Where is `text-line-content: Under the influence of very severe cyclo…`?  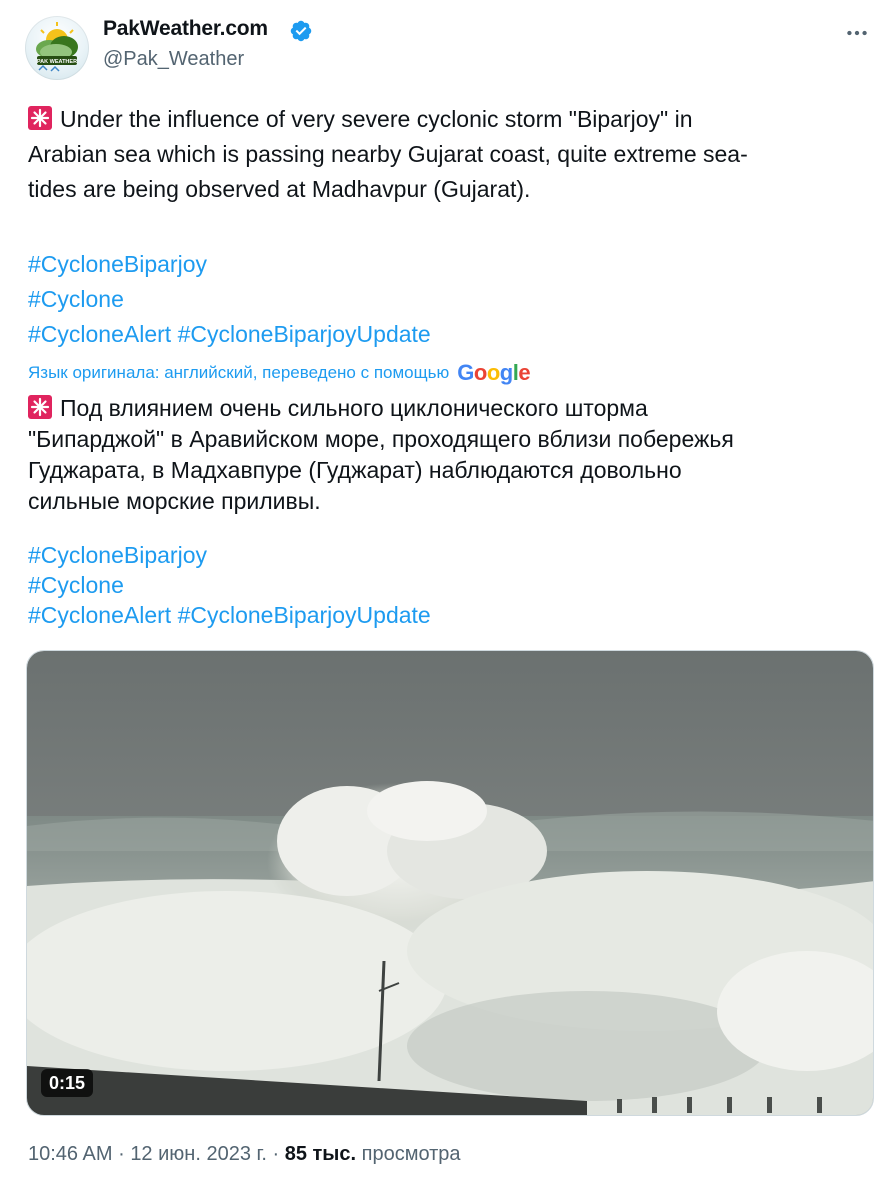 text-line-content: Under the influence of very severe cyclo… is located at coordinates (376, 119).